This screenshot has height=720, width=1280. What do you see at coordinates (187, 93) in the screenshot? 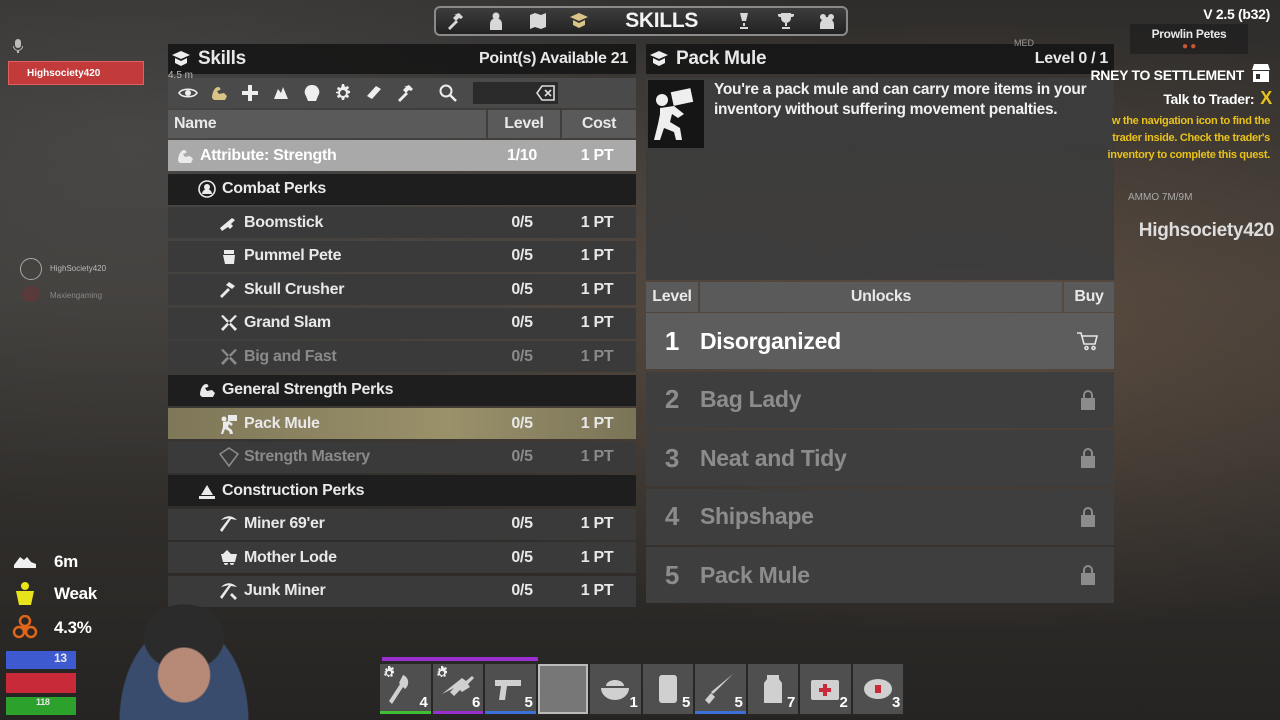
I see `eye-icon` at bounding box center [187, 93].